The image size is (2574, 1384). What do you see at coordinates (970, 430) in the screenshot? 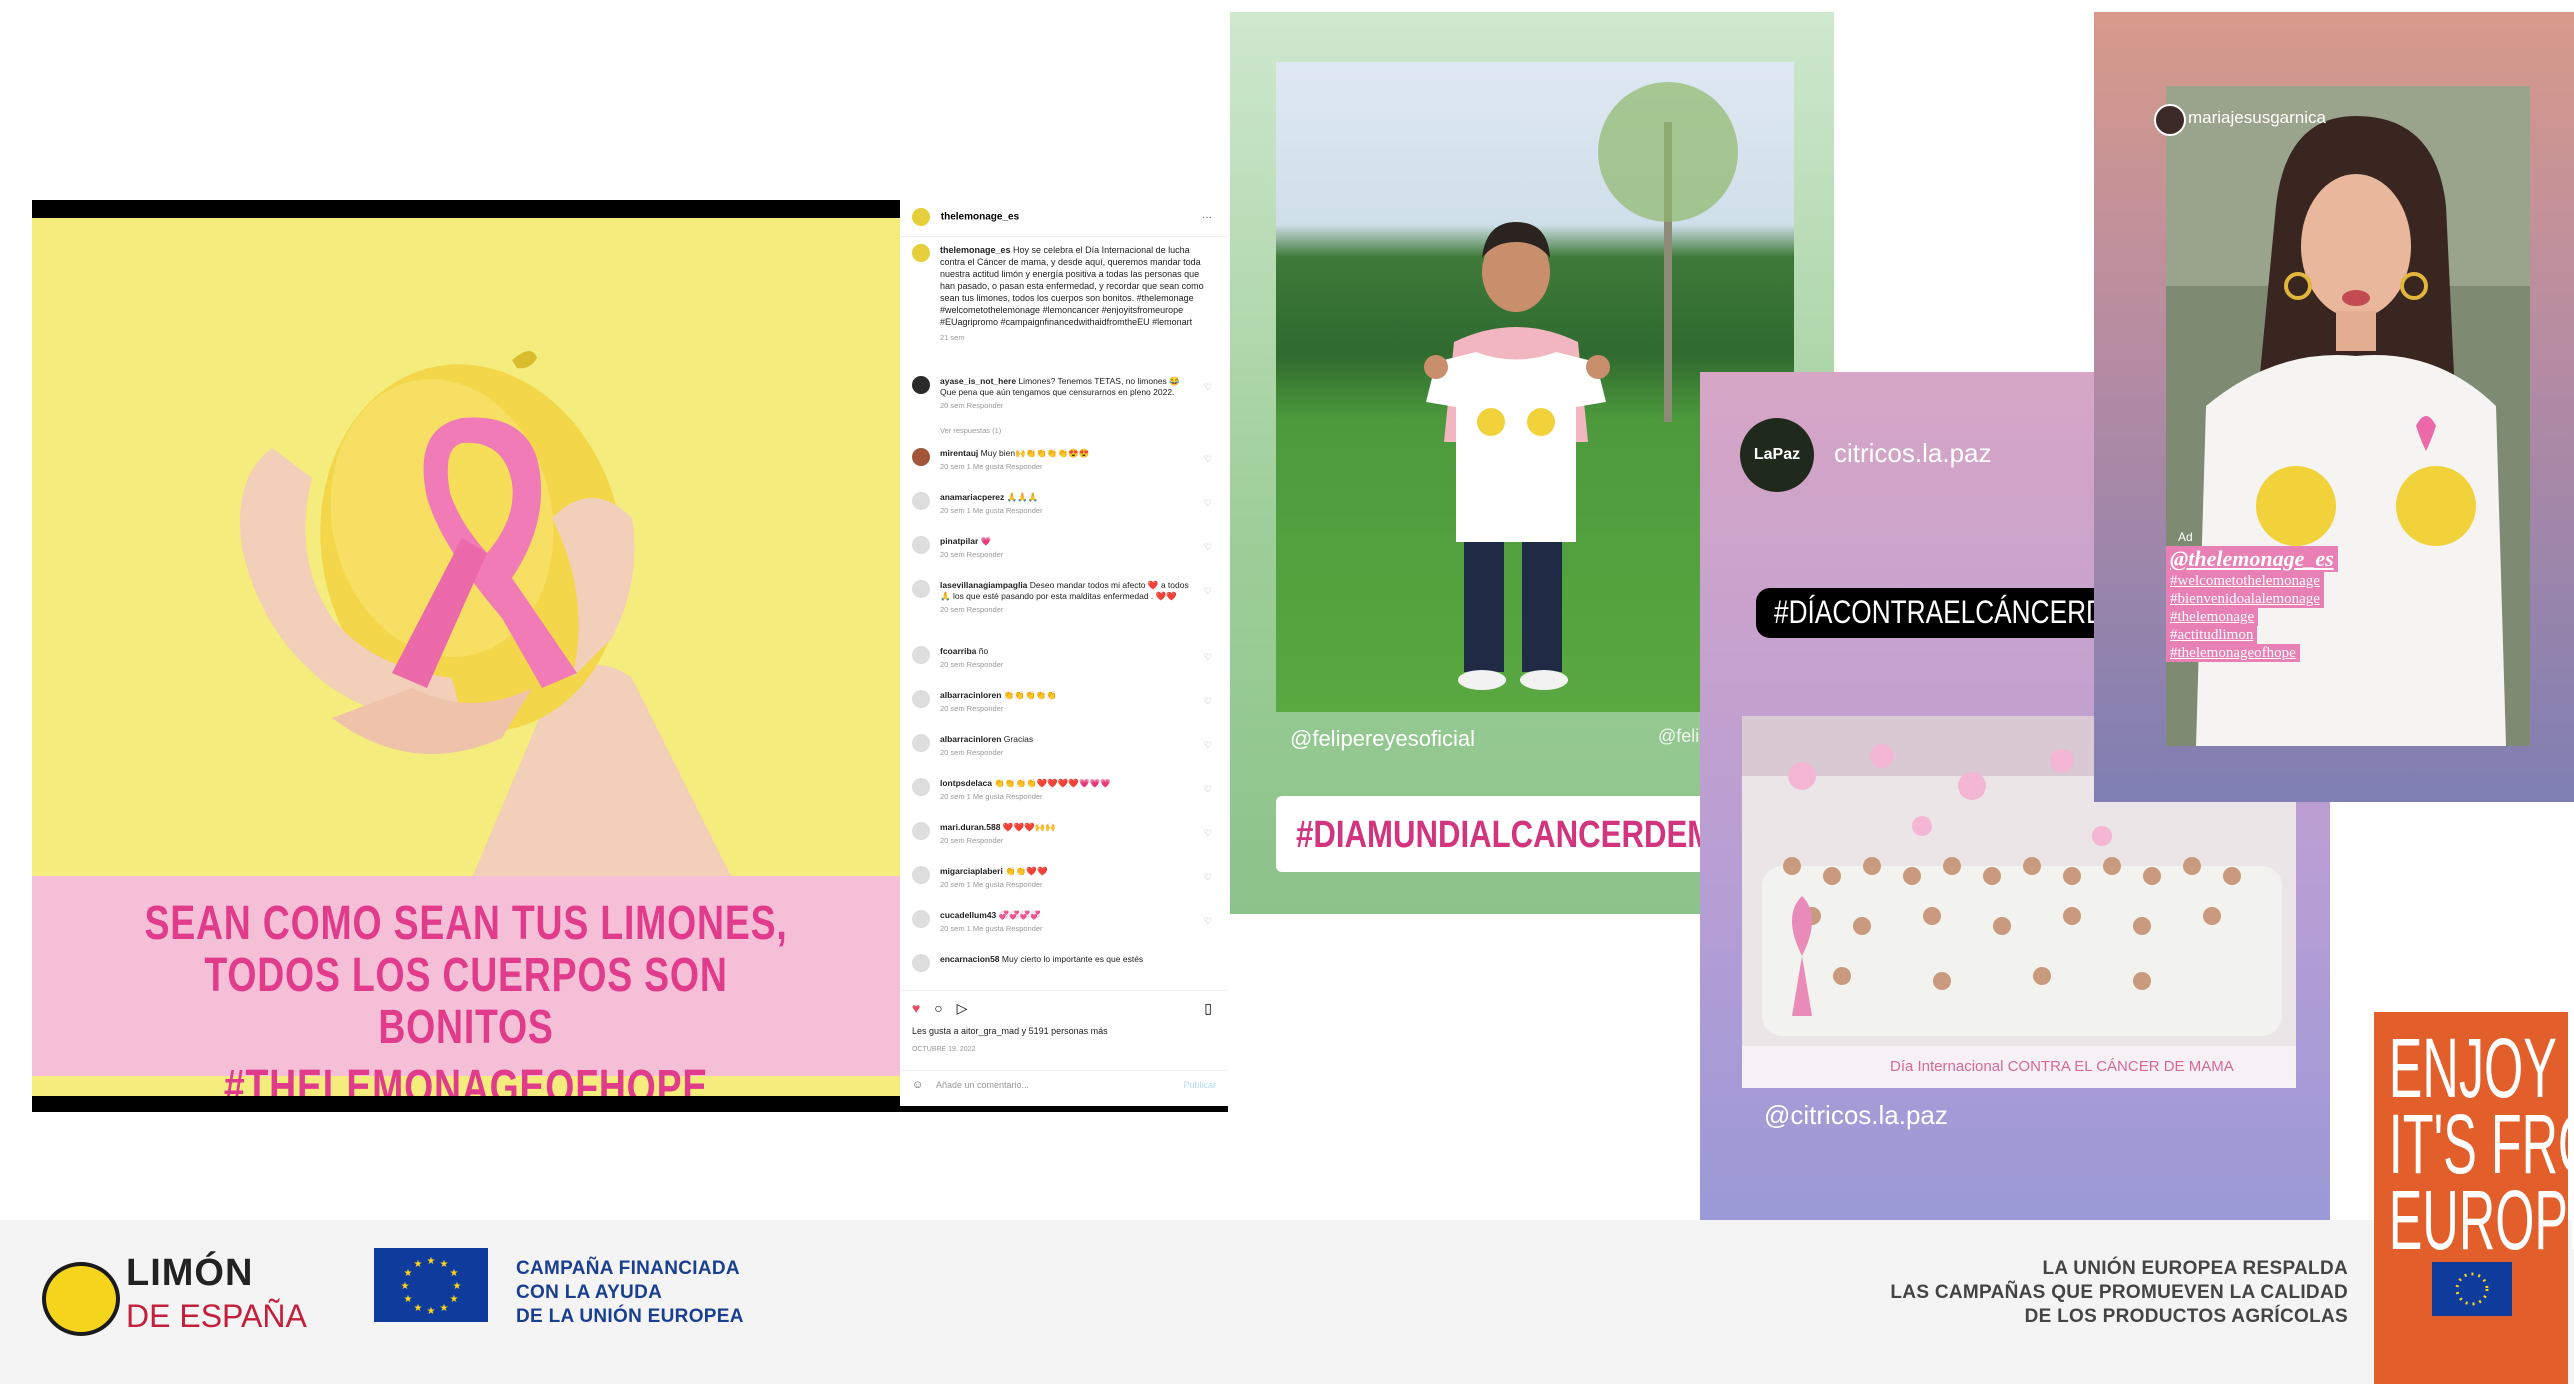
I see `view-replies-link: Ver respuestas (1)` at bounding box center [970, 430].